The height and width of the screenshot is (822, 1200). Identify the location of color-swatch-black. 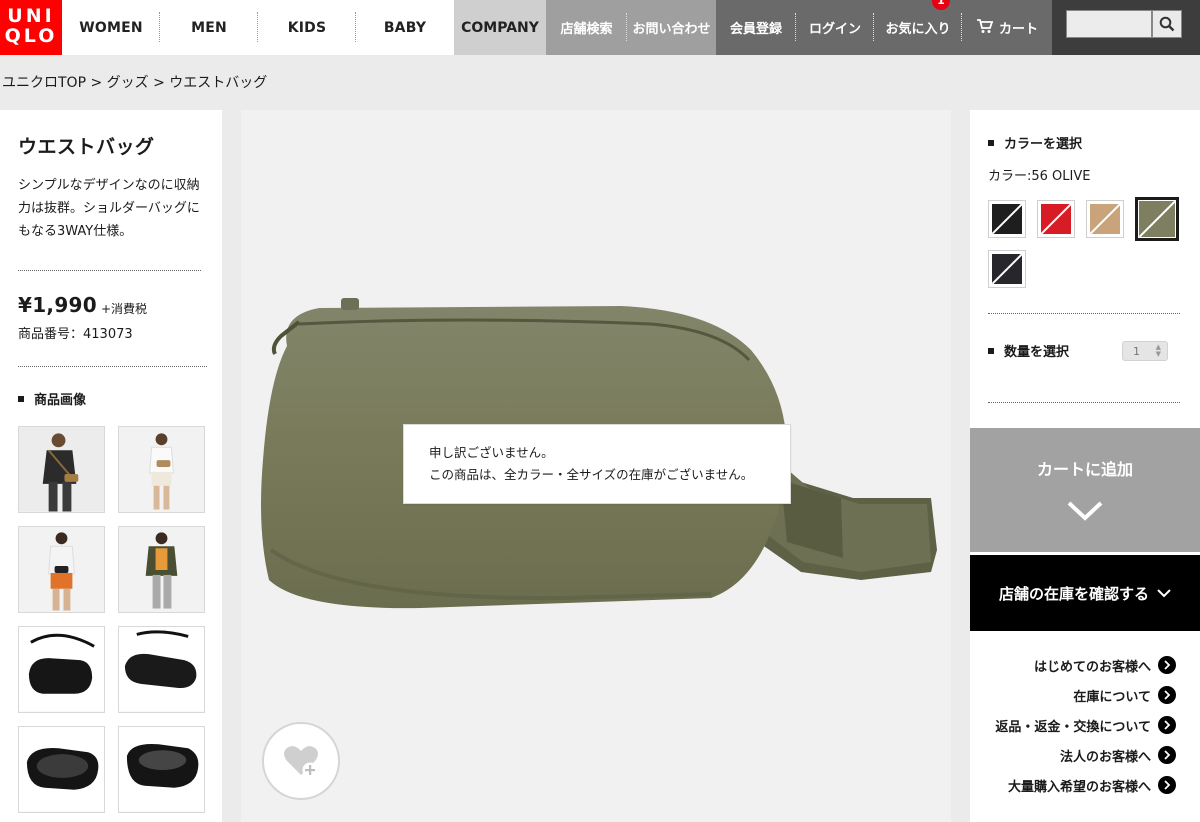
(1007, 219).